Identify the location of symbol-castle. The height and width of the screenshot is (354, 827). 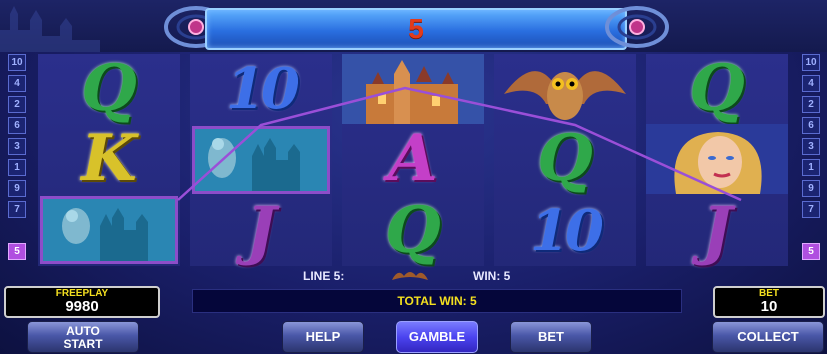
(413, 89).